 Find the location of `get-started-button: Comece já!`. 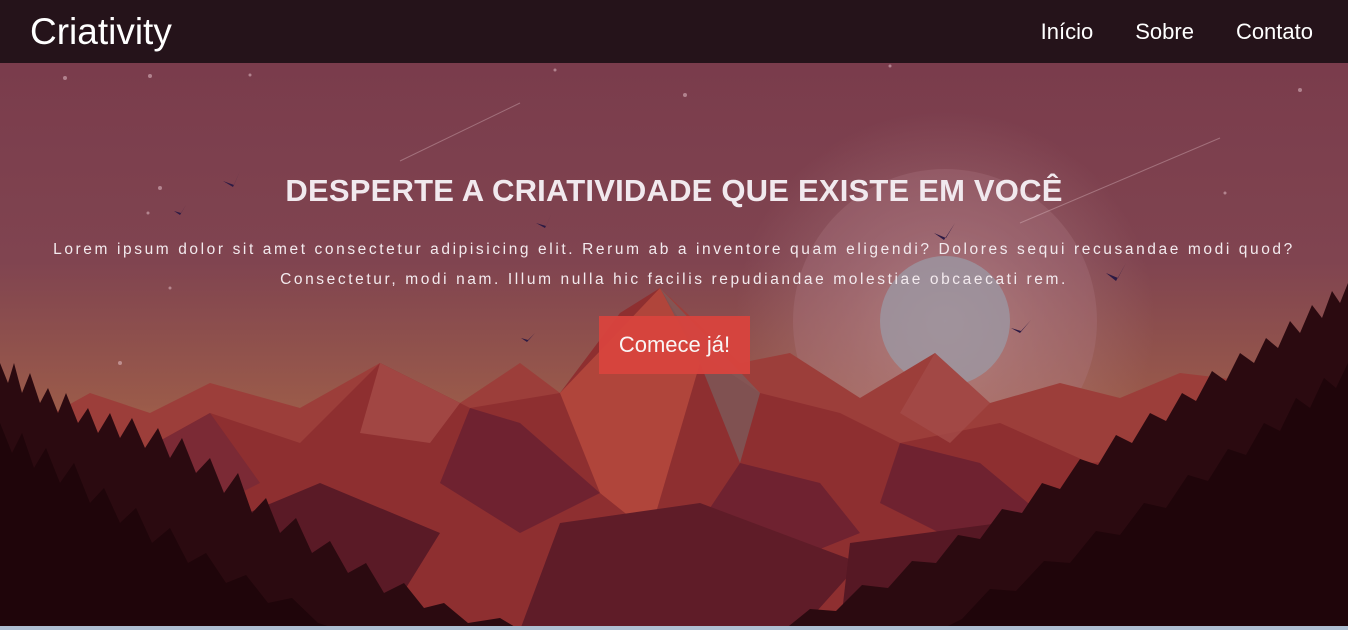

get-started-button: Comece já! is located at coordinates (674, 345).